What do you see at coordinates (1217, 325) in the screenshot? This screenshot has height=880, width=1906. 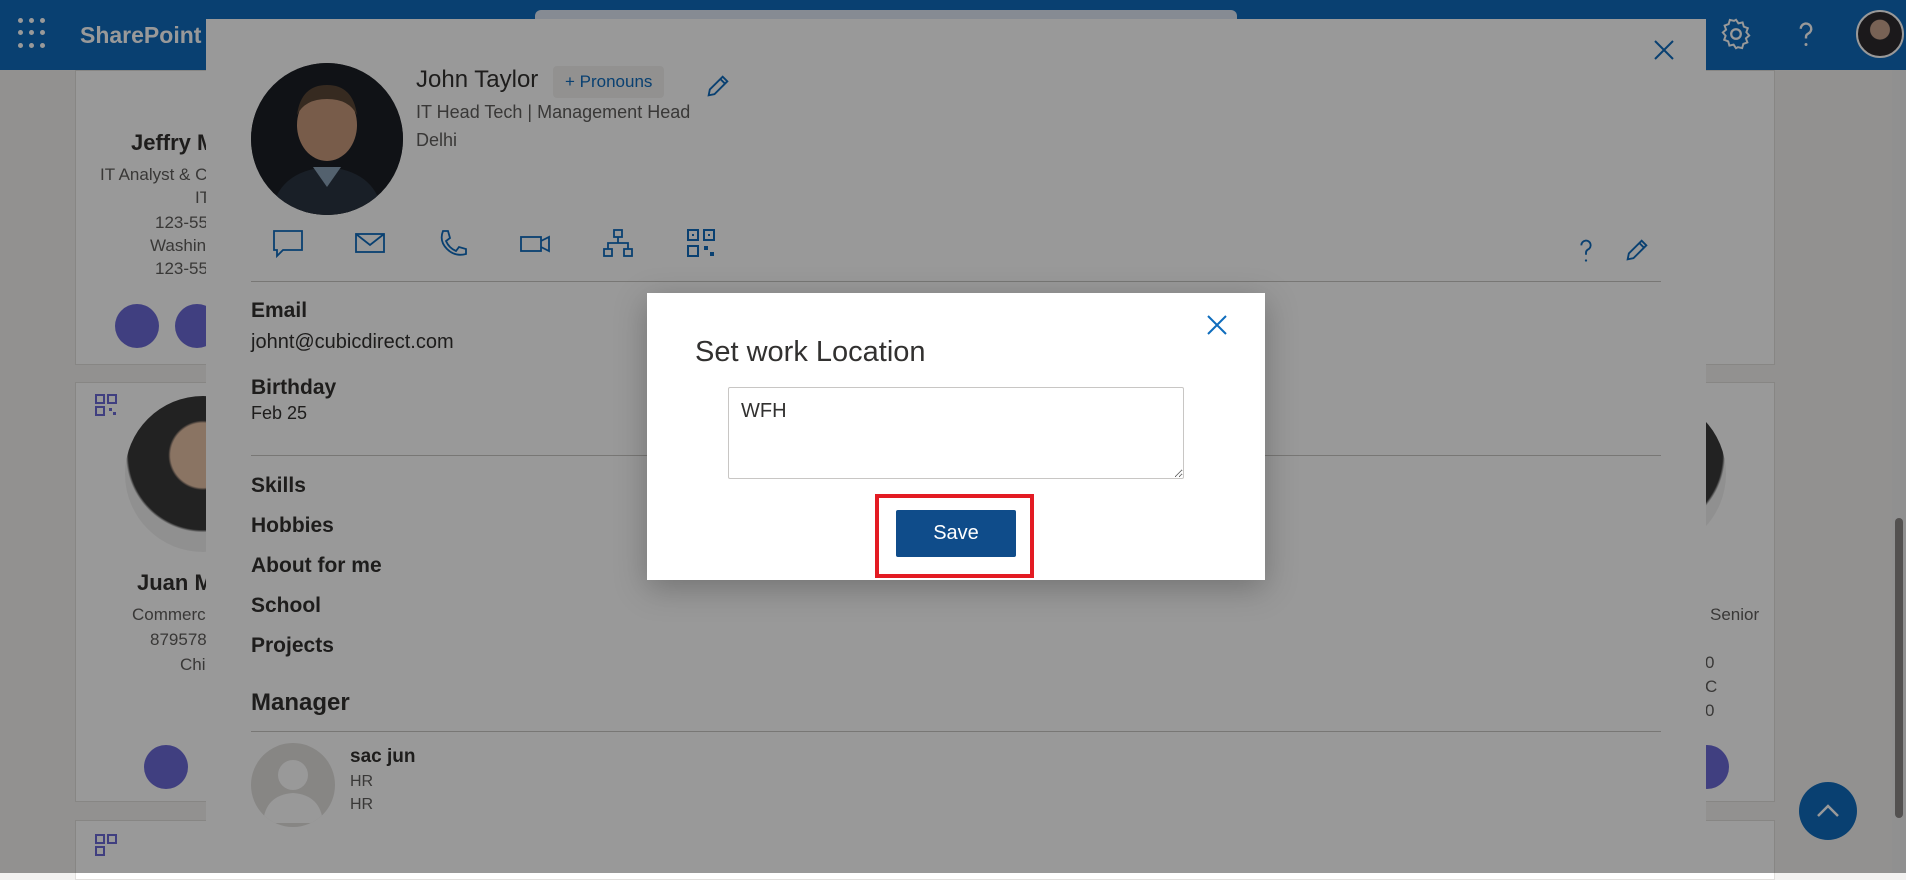 I see `close-dialog-icon` at bounding box center [1217, 325].